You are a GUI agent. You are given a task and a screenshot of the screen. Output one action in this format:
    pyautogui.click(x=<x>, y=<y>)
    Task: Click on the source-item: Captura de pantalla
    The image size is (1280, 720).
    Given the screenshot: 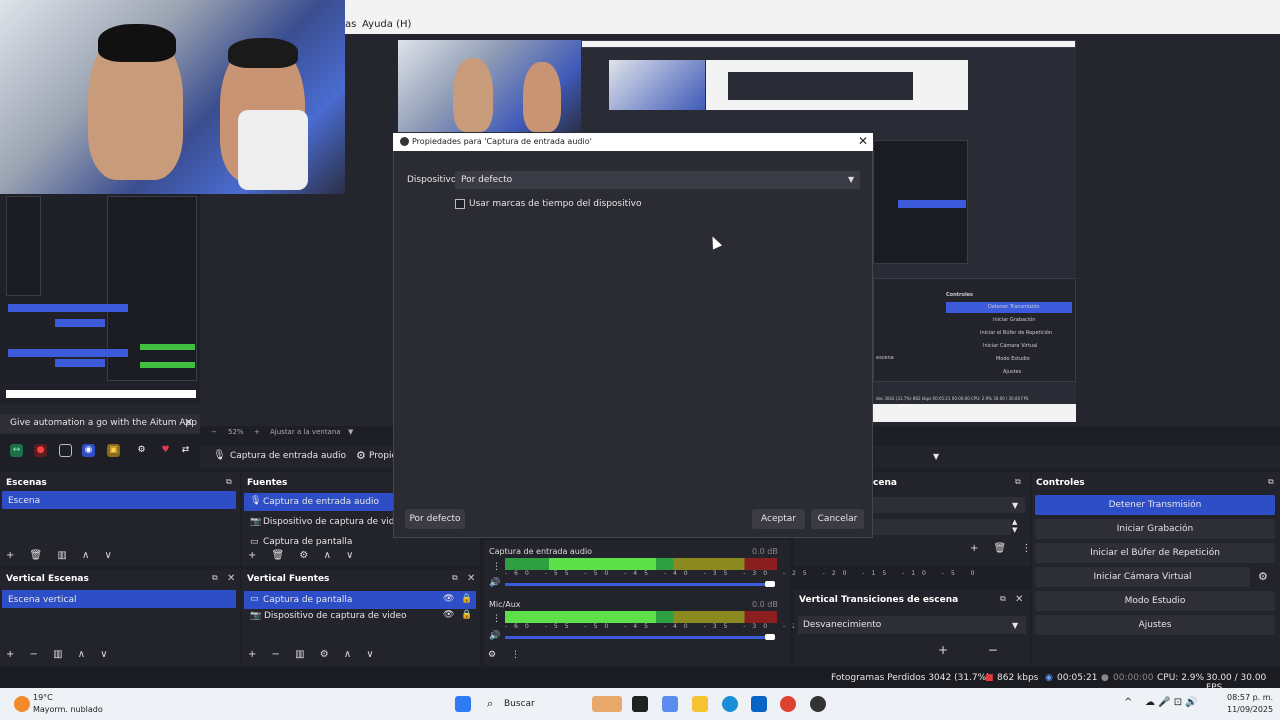 What is the action you would take?
    pyautogui.click(x=307, y=542)
    